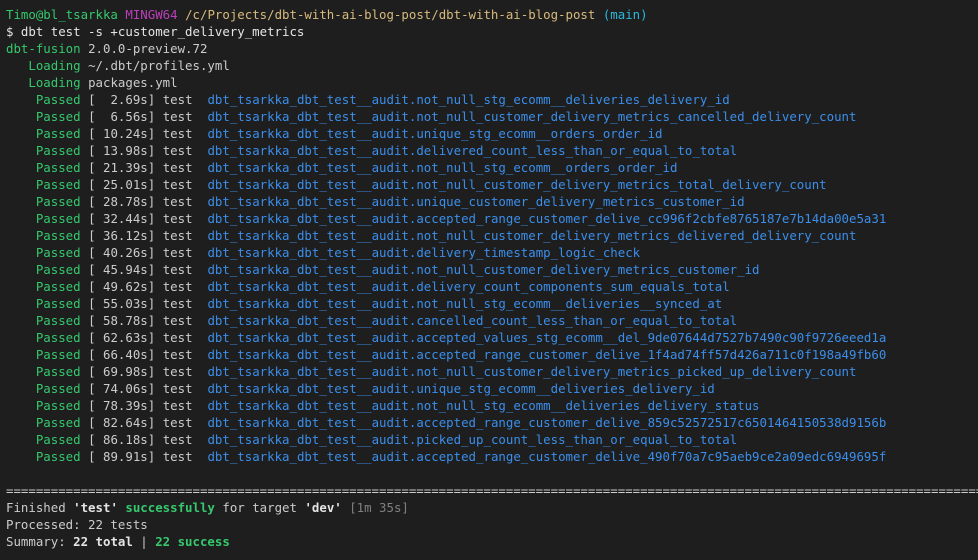  Describe the element at coordinates (122, 439) in the screenshot. I see `result-time: [ 86.18s]` at that location.